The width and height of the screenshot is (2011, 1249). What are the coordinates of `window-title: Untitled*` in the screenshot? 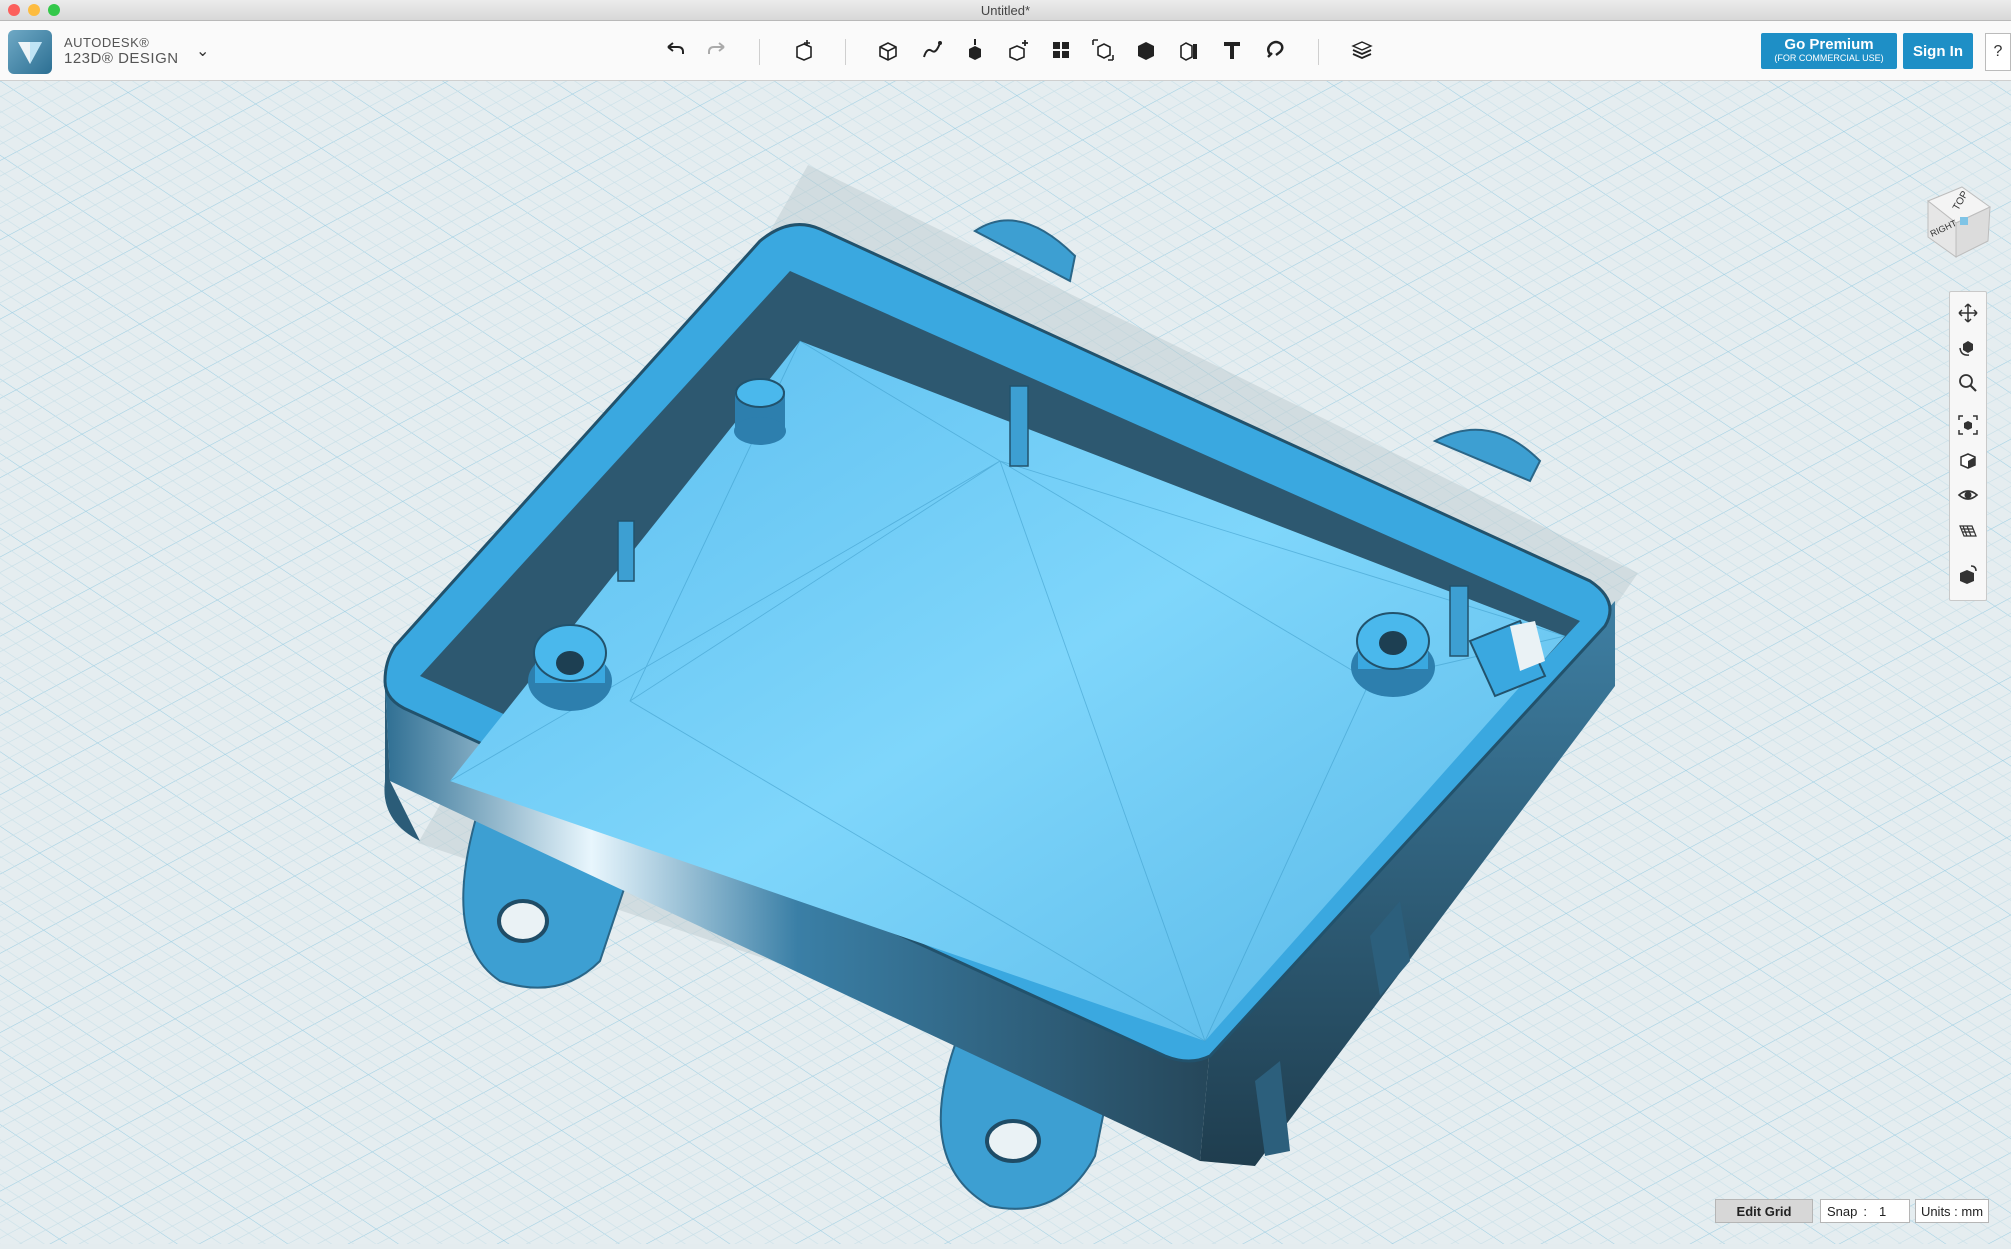 It's located at (1005, 10).